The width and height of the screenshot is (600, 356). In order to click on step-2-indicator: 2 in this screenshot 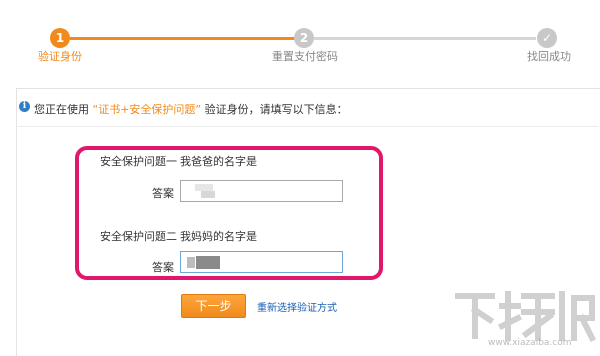, I will do `click(304, 38)`.